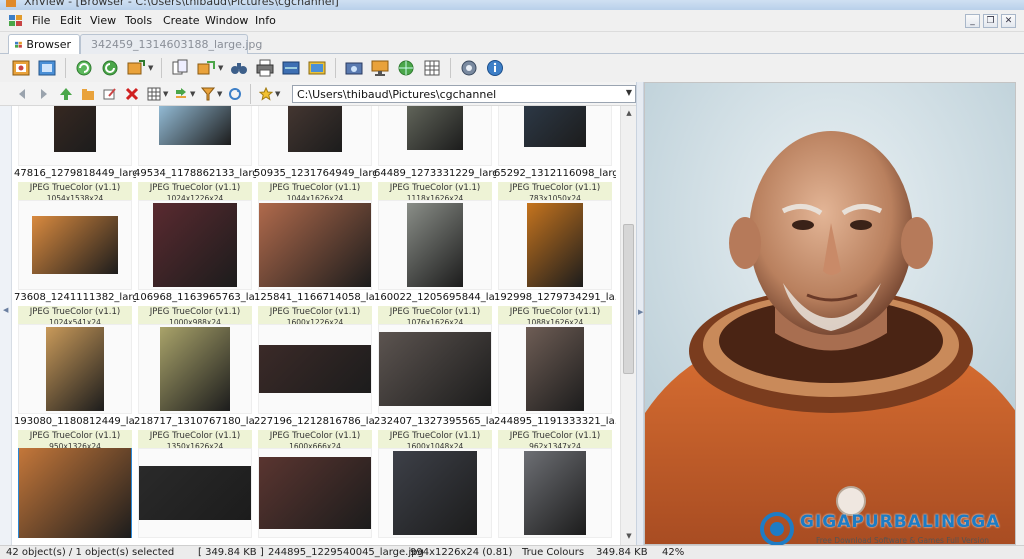  Describe the element at coordinates (206, 68) in the screenshot. I see `move-button` at that location.